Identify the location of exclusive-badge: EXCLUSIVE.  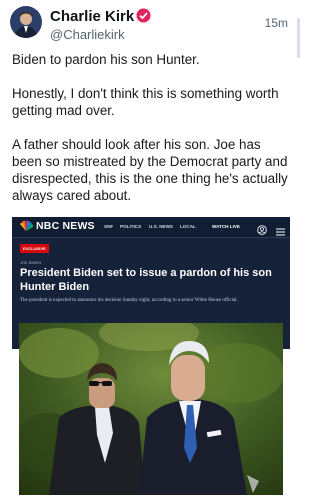
(34, 248).